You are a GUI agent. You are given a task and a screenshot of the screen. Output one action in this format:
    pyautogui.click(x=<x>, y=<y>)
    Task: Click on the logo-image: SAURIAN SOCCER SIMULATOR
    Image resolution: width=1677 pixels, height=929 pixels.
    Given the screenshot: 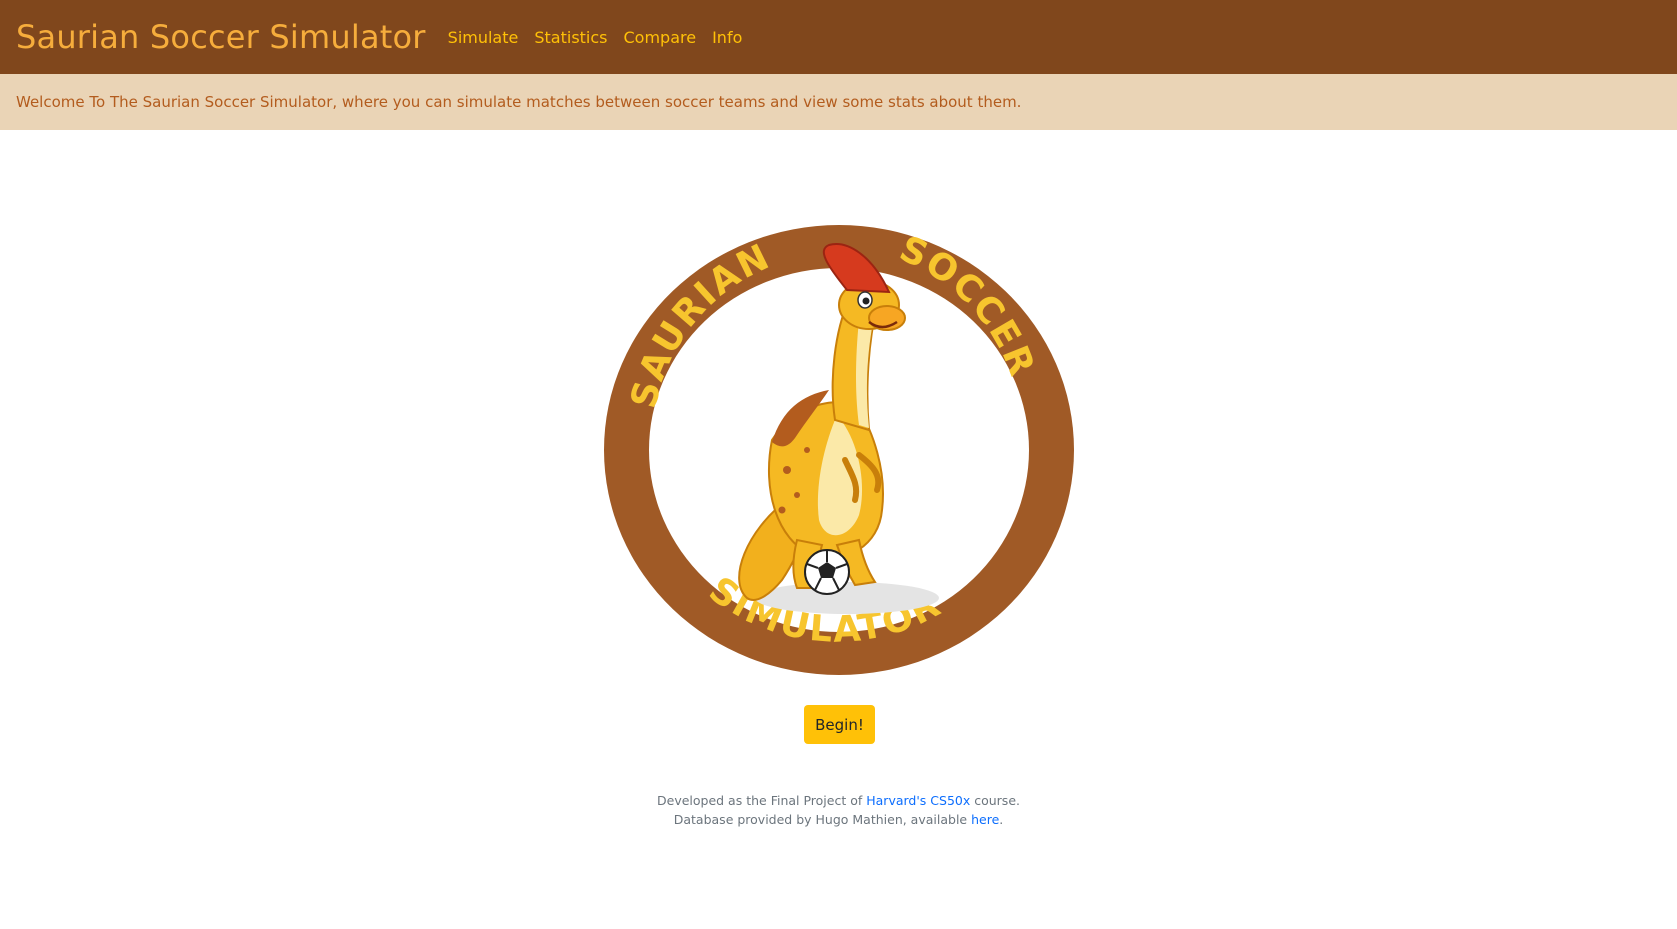 What is the action you would take?
    pyautogui.click(x=839, y=450)
    